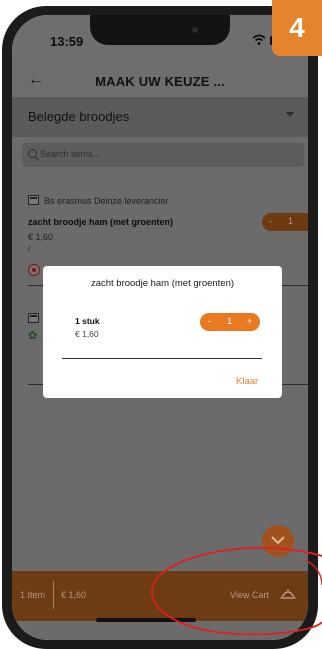  Describe the element at coordinates (160, 630) in the screenshot. I see `home-area` at that location.